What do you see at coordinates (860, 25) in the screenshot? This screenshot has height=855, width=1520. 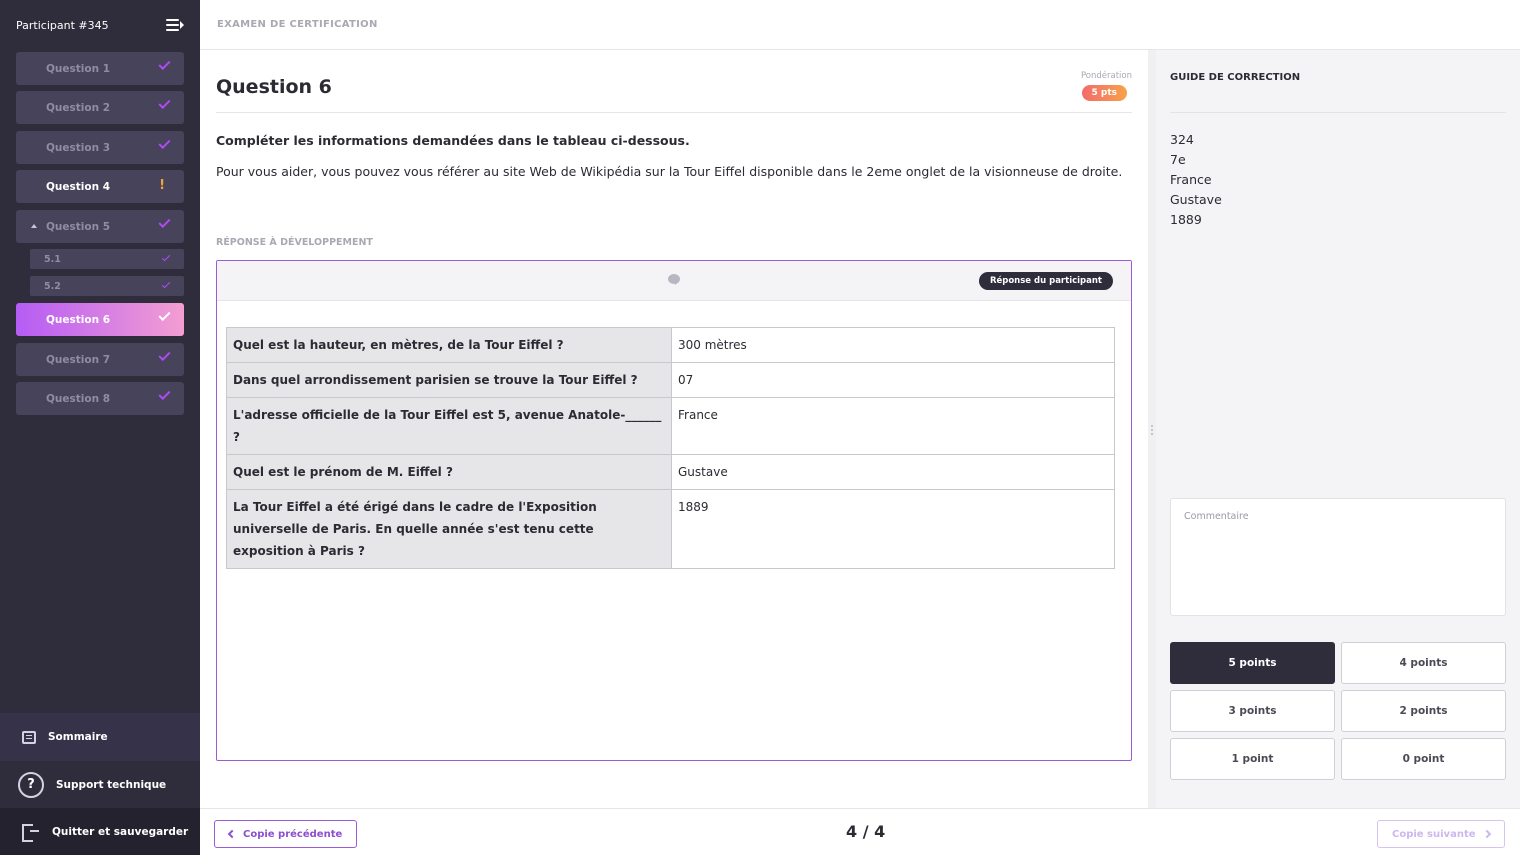 I see `top-bar: EXAMEN DE CERTIFICATION` at bounding box center [860, 25].